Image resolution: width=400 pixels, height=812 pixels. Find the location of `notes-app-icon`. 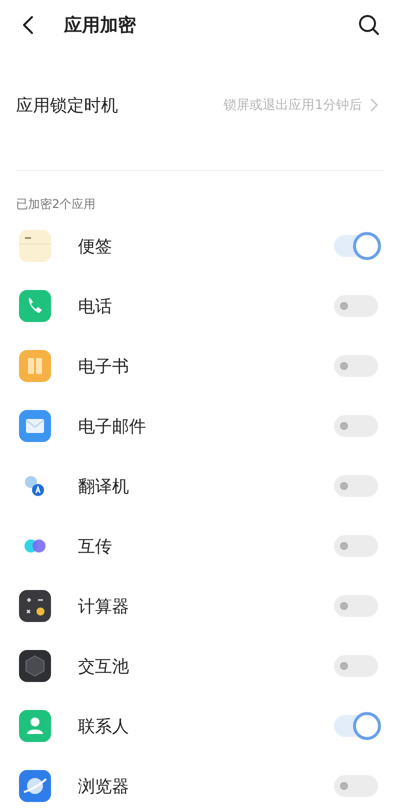

notes-app-icon is located at coordinates (35, 246).